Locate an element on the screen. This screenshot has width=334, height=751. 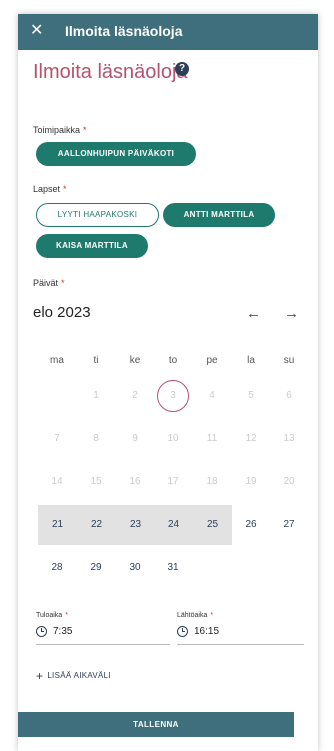
calendar-day: 8 is located at coordinates (96, 438).